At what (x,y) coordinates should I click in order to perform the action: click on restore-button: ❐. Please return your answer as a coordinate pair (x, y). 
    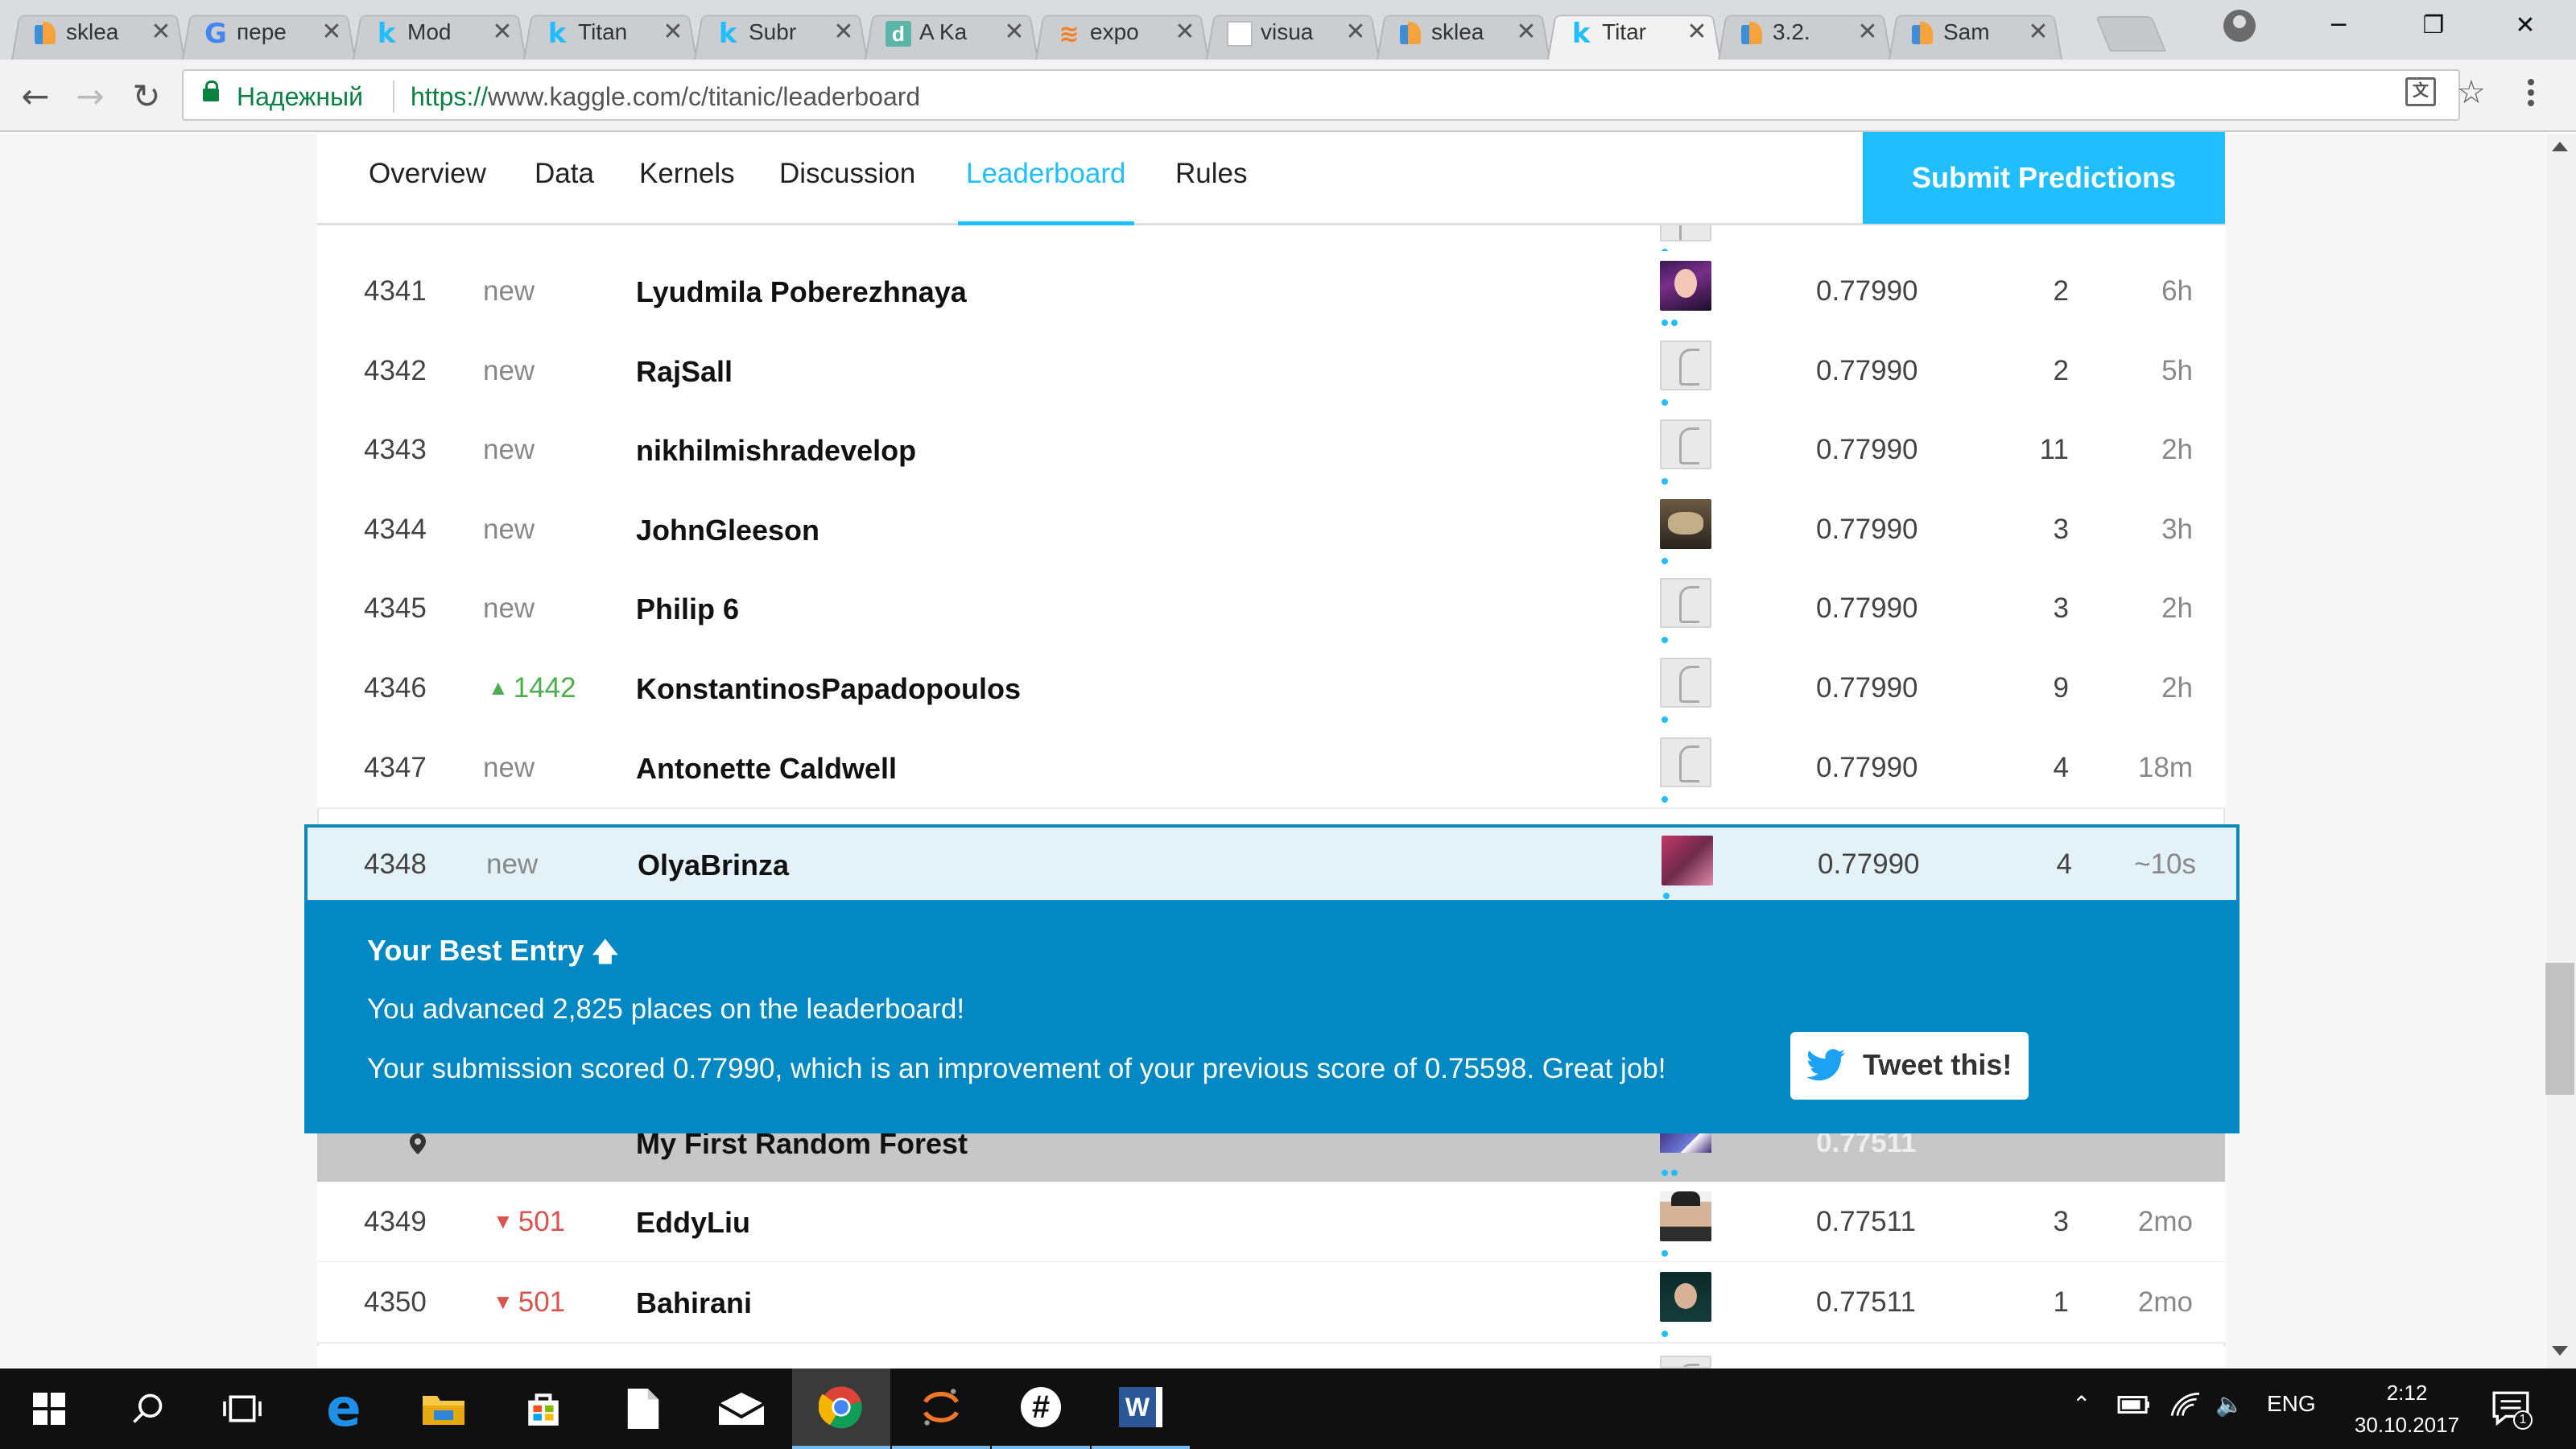
    Looking at the image, I should click on (2433, 26).